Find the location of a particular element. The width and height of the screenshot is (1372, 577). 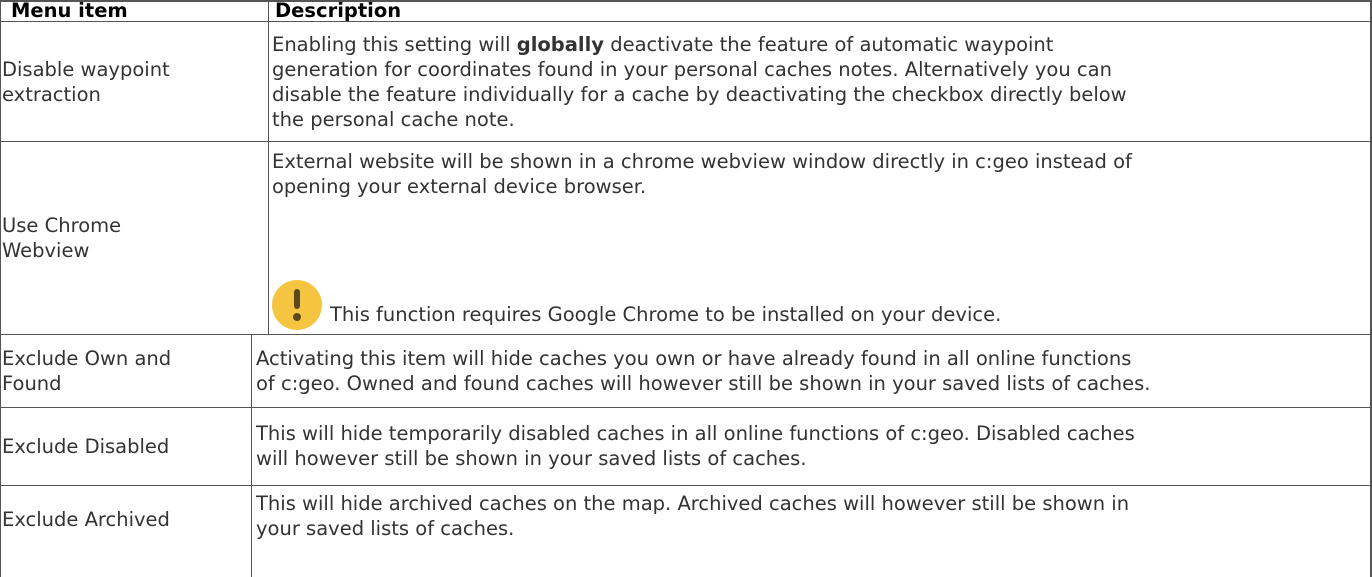

row-item-label-line1: Exclude Own and is located at coordinates (87, 358).